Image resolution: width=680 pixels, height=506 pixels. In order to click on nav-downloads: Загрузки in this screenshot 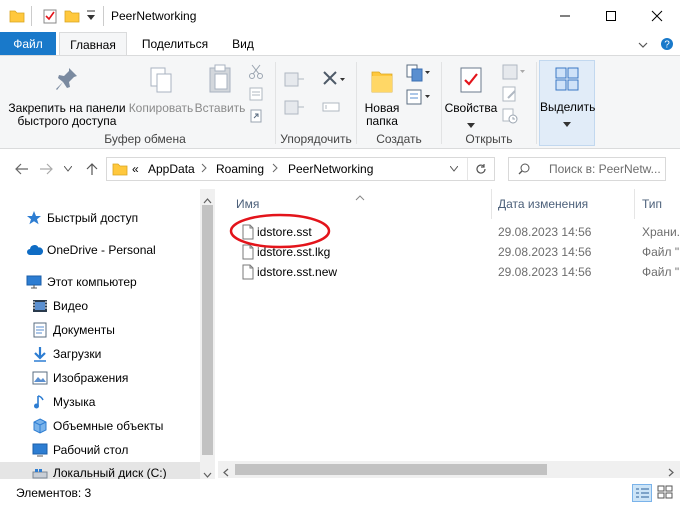, I will do `click(100, 354)`.